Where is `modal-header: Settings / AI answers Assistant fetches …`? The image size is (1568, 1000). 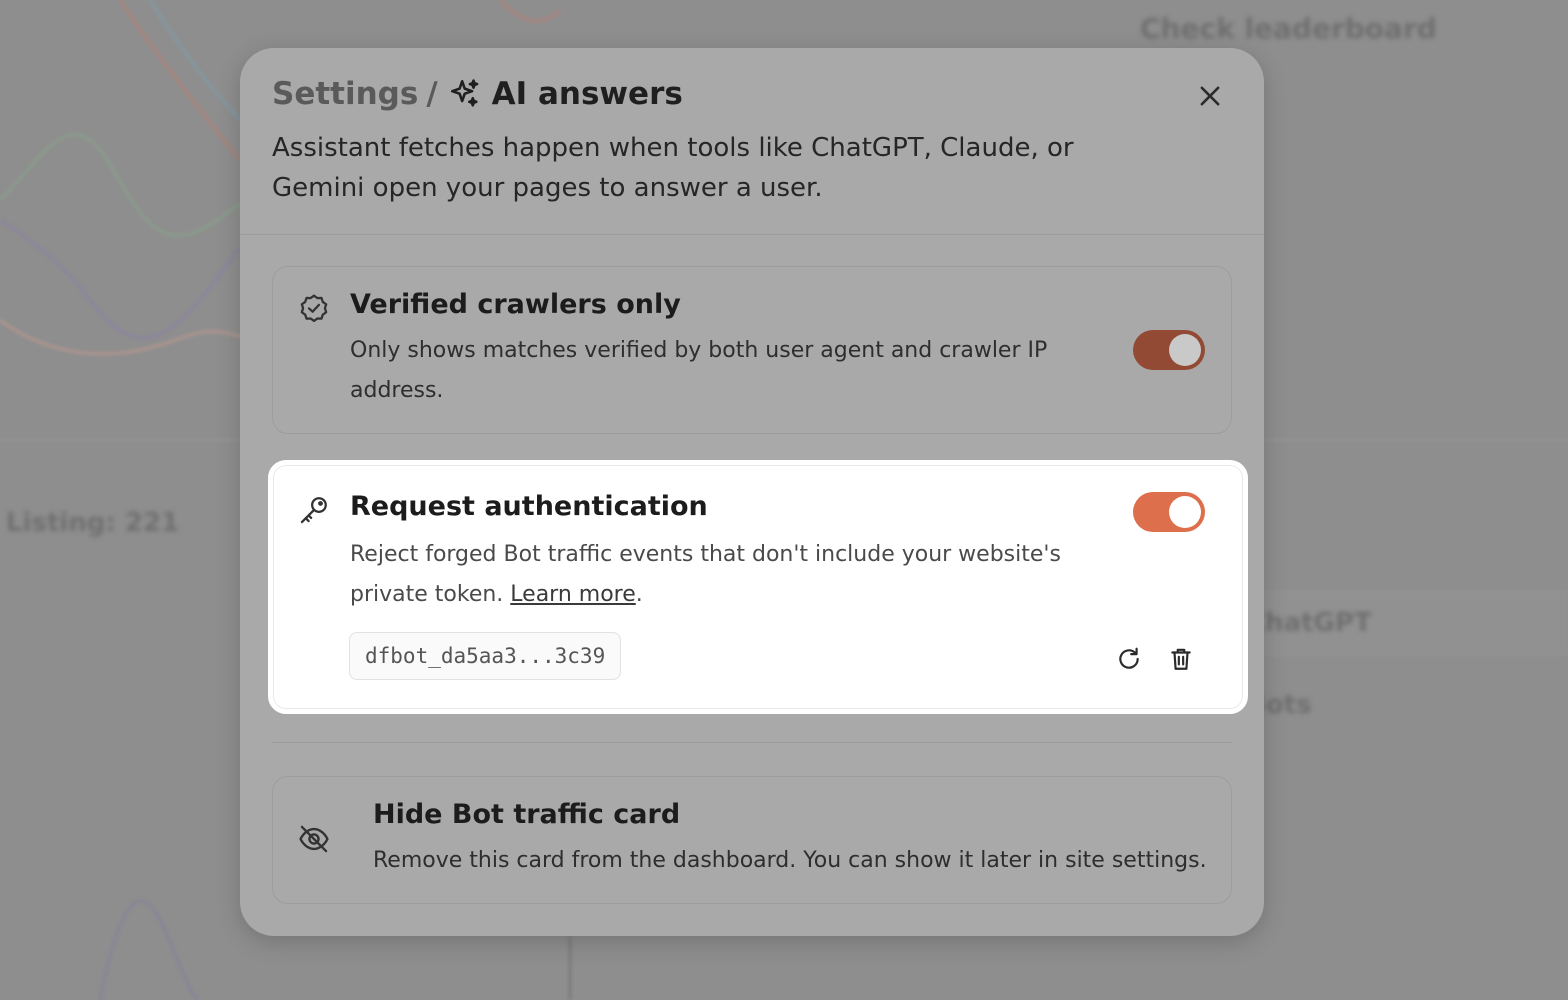
modal-header: Settings / AI answers Assistant fetches … is located at coordinates (752, 141).